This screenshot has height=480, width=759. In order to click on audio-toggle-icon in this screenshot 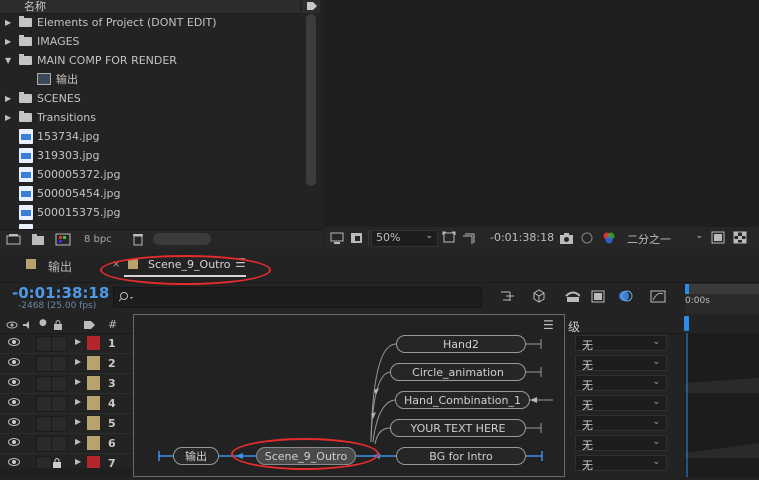, I will do `click(28, 325)`.